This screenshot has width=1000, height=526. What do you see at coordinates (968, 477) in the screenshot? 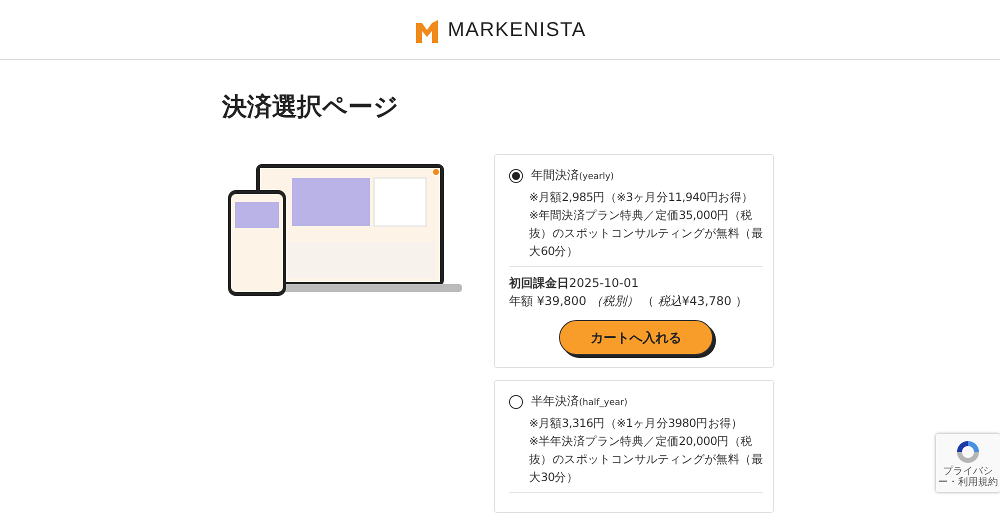
I see `recaptcha-links: プライバシー・利用規約` at bounding box center [968, 477].